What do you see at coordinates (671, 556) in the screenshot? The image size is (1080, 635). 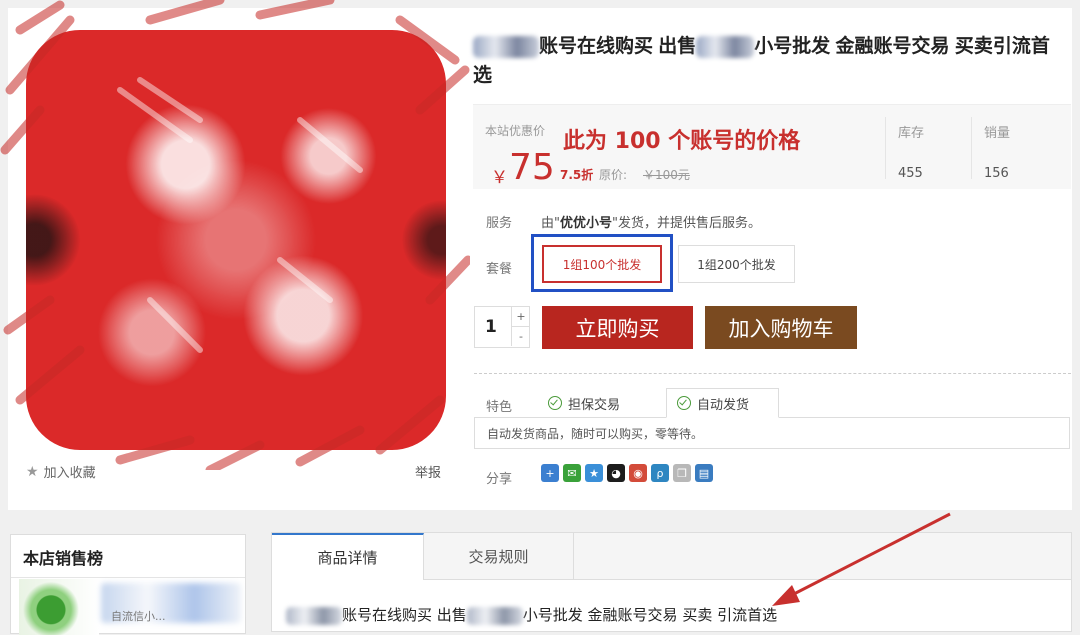 I see `detail-tab-bar: 商品详情 交易规则` at bounding box center [671, 556].